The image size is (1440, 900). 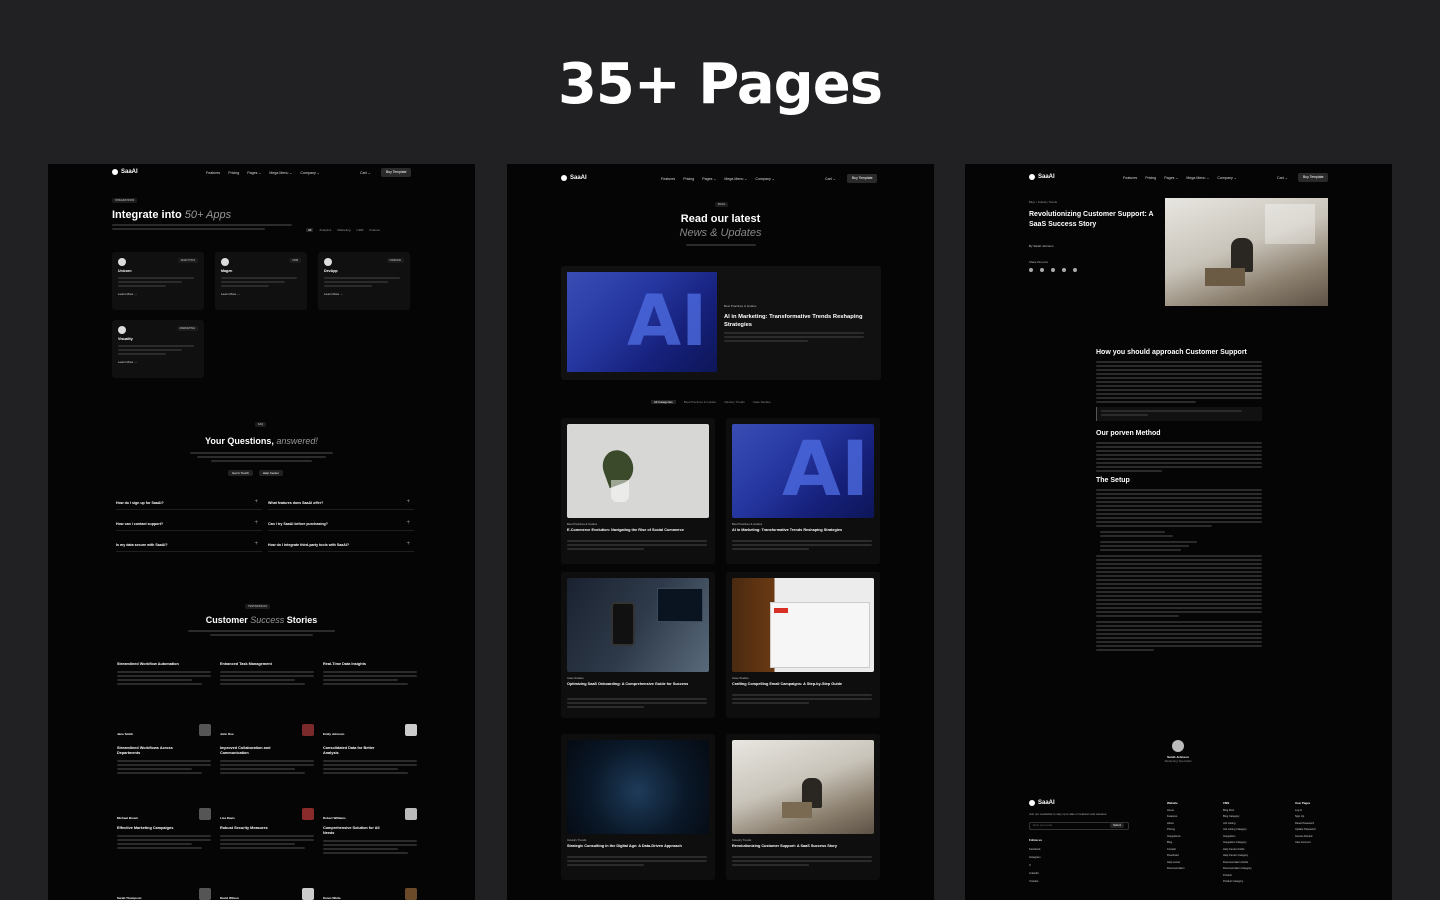 What do you see at coordinates (803, 471) in the screenshot?
I see `post-image: AI` at bounding box center [803, 471].